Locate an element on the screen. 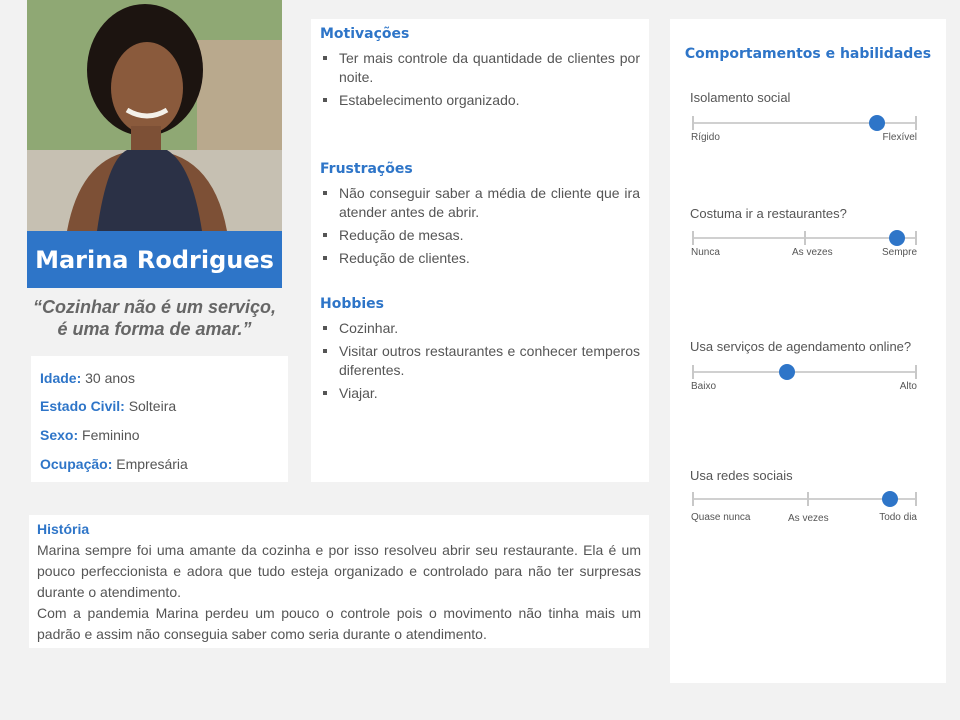  slider-online-booking is located at coordinates (804, 372).